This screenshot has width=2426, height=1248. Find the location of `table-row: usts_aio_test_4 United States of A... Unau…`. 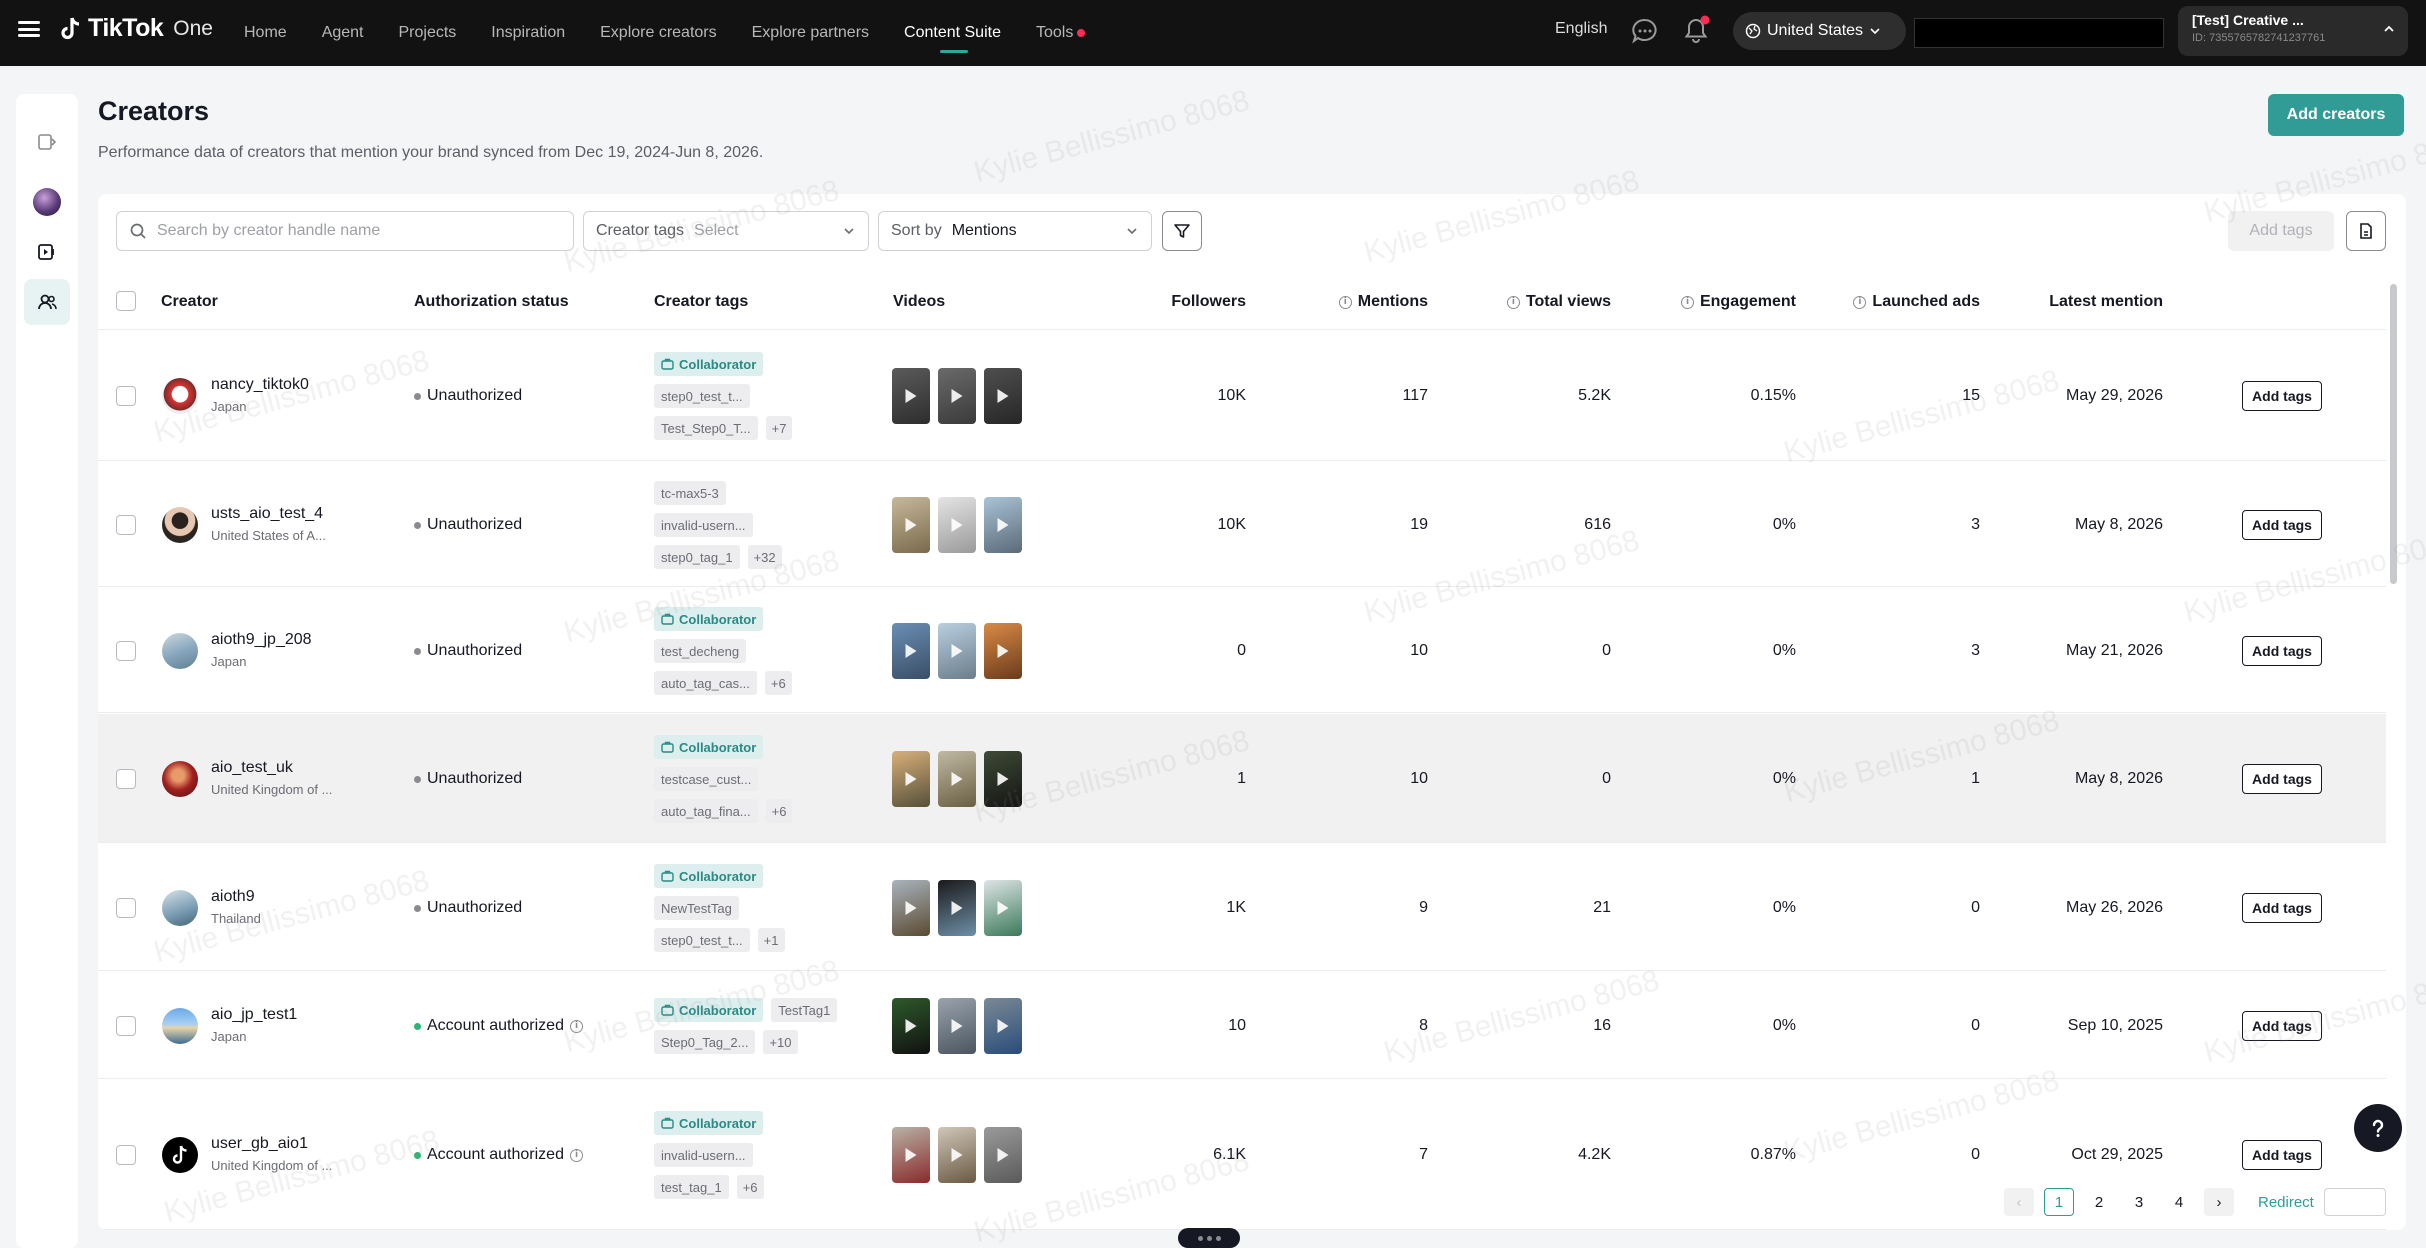

table-row: usts_aio_test_4 United States of A... Unau… is located at coordinates (1242, 524).